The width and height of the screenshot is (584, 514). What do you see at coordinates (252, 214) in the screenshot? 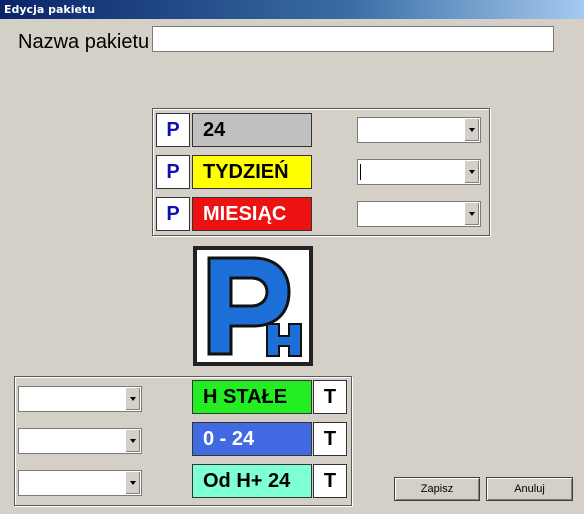
I see `ticket-month-field: MIESIĄC` at bounding box center [252, 214].